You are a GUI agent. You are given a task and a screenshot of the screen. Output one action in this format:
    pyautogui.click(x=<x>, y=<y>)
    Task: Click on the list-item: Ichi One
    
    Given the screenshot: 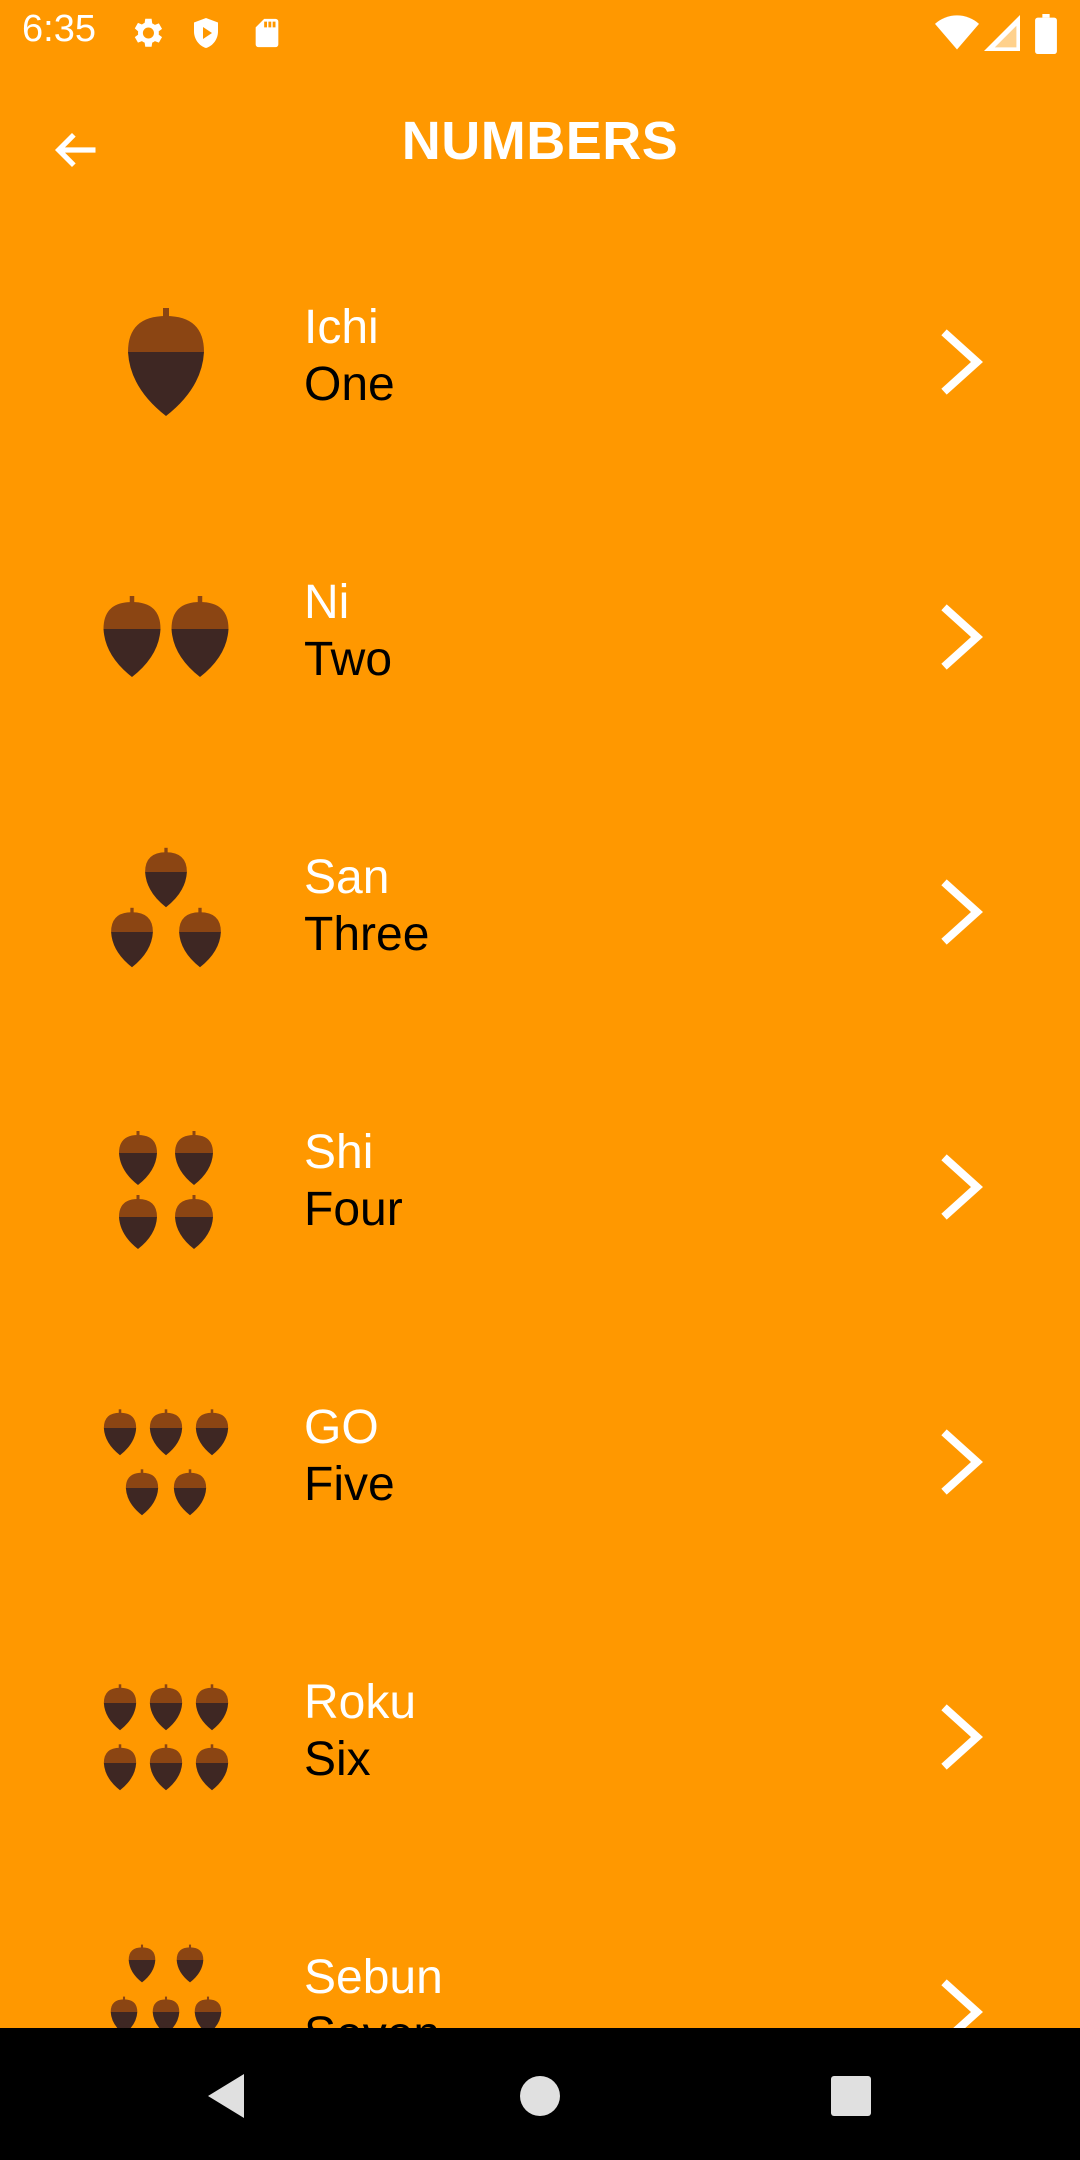 What is the action you would take?
    pyautogui.click(x=540, y=359)
    